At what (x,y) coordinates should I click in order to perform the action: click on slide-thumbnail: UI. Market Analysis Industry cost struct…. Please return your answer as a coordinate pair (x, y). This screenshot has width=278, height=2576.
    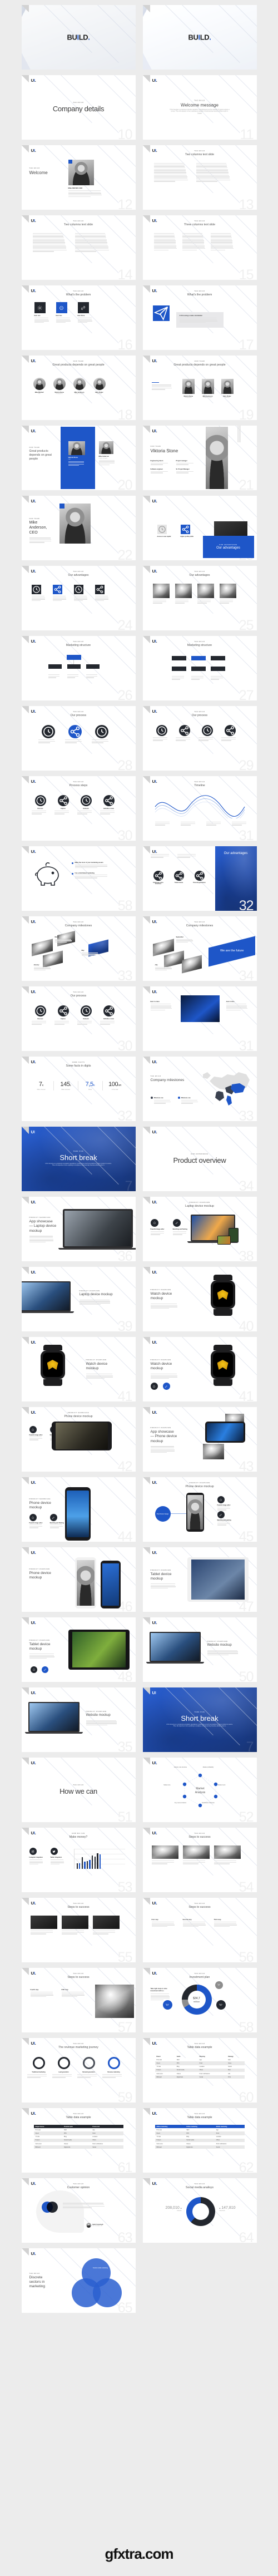
    Looking at the image, I should click on (199, 1790).